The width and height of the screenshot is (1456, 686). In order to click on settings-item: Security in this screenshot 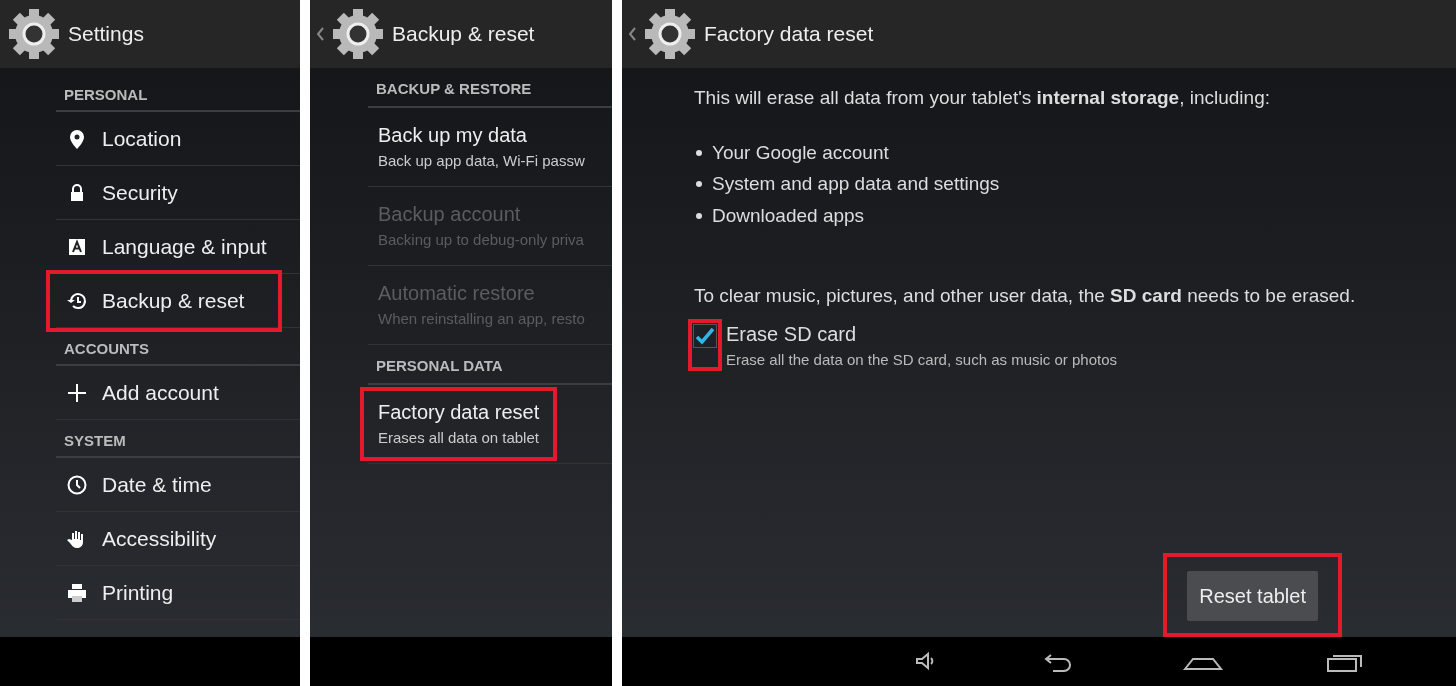, I will do `click(122, 192)`.